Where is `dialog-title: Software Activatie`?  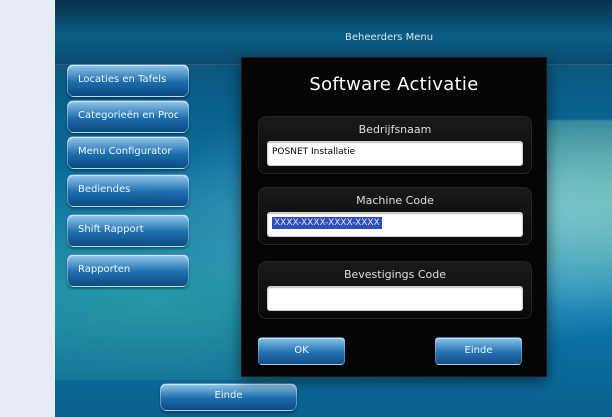
dialog-title: Software Activatie is located at coordinates (394, 84).